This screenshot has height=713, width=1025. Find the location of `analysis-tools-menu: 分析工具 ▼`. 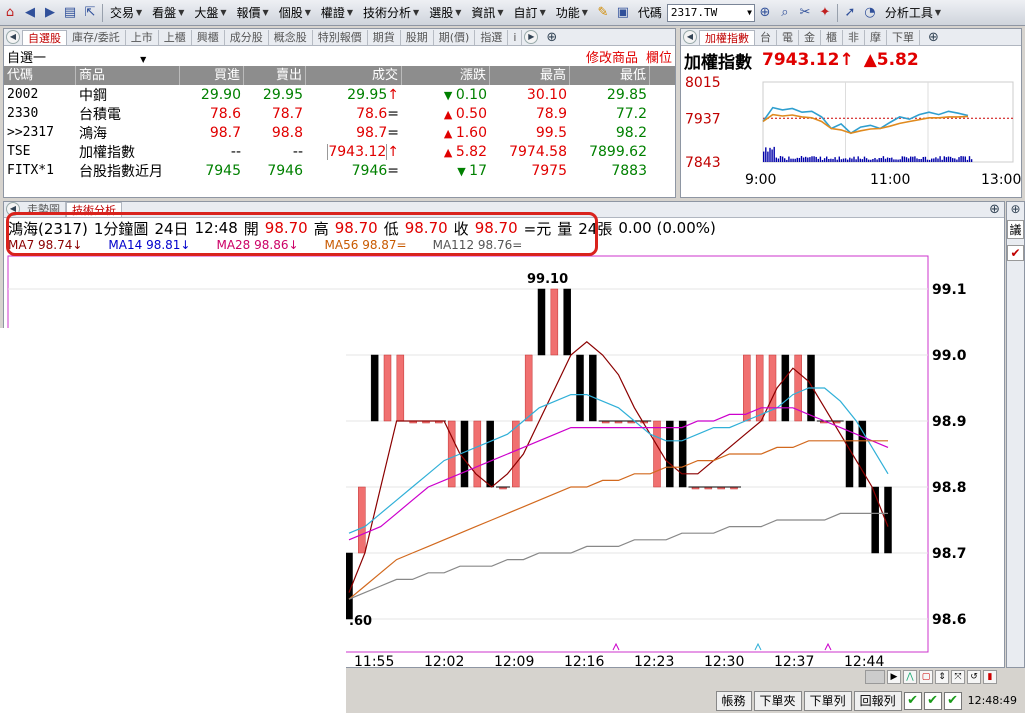

analysis-tools-menu: 分析工具 ▼ is located at coordinates (913, 12).